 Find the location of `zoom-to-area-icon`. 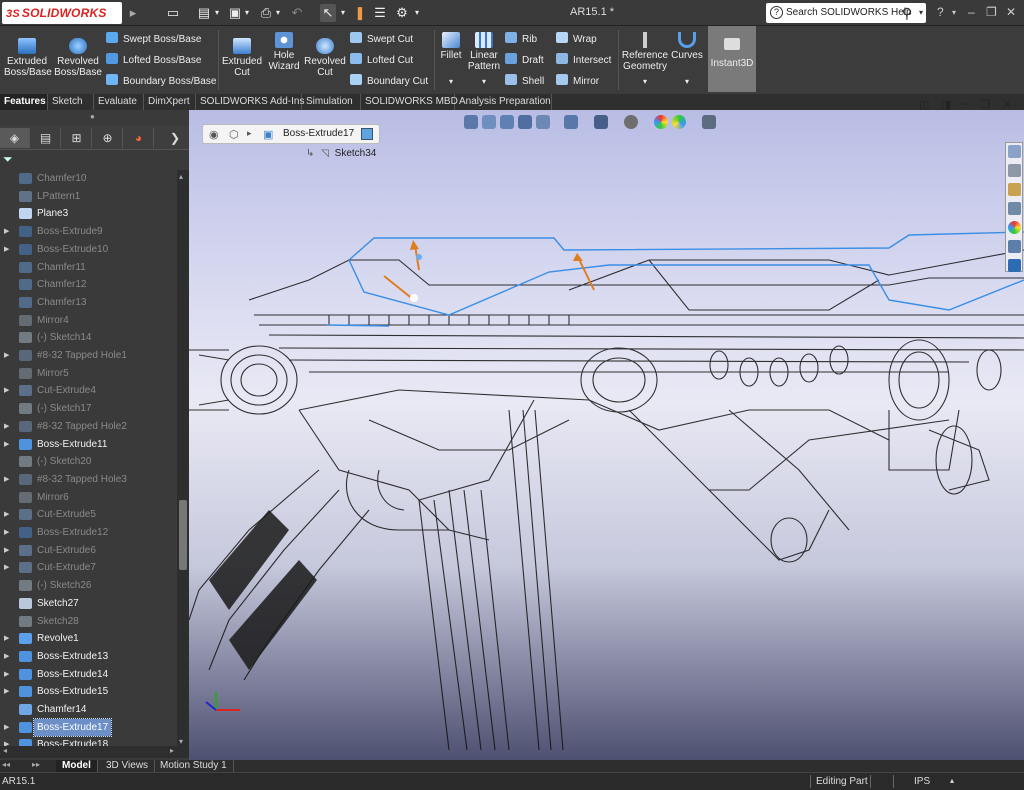

zoom-to-area-icon is located at coordinates (489, 122).